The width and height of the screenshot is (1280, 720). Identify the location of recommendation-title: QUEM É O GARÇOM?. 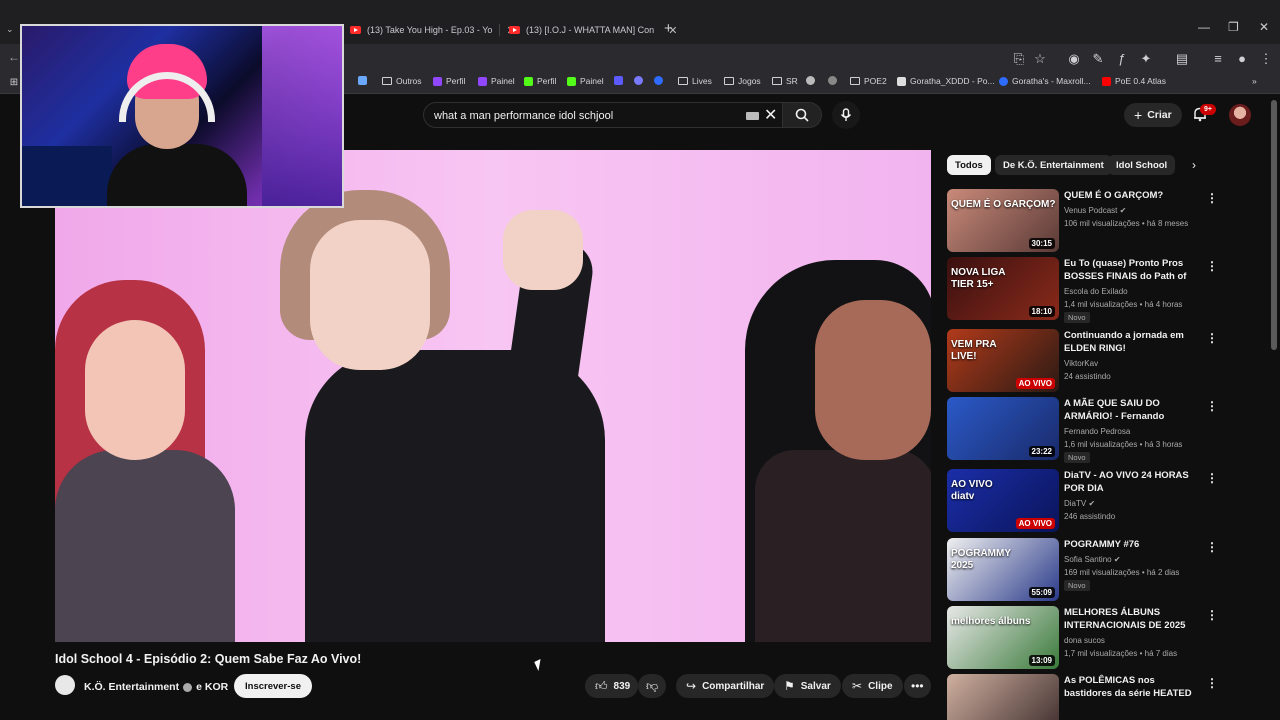
(1132, 195).